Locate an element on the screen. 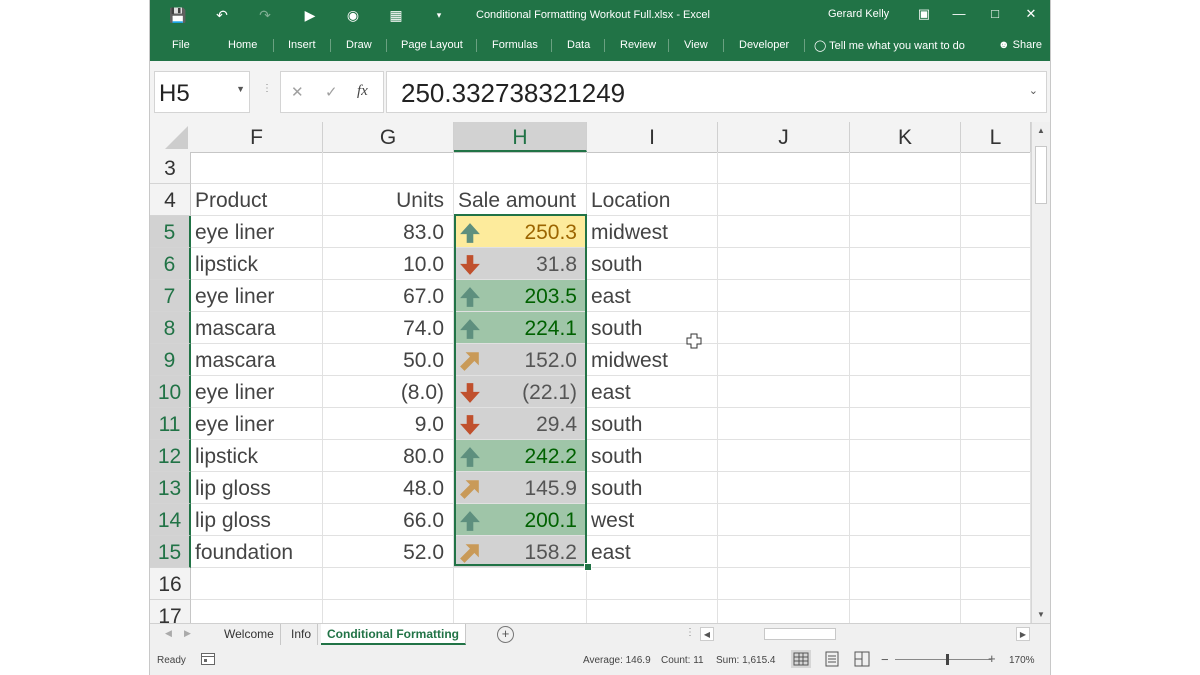  cell-k6 is located at coordinates (905, 264).